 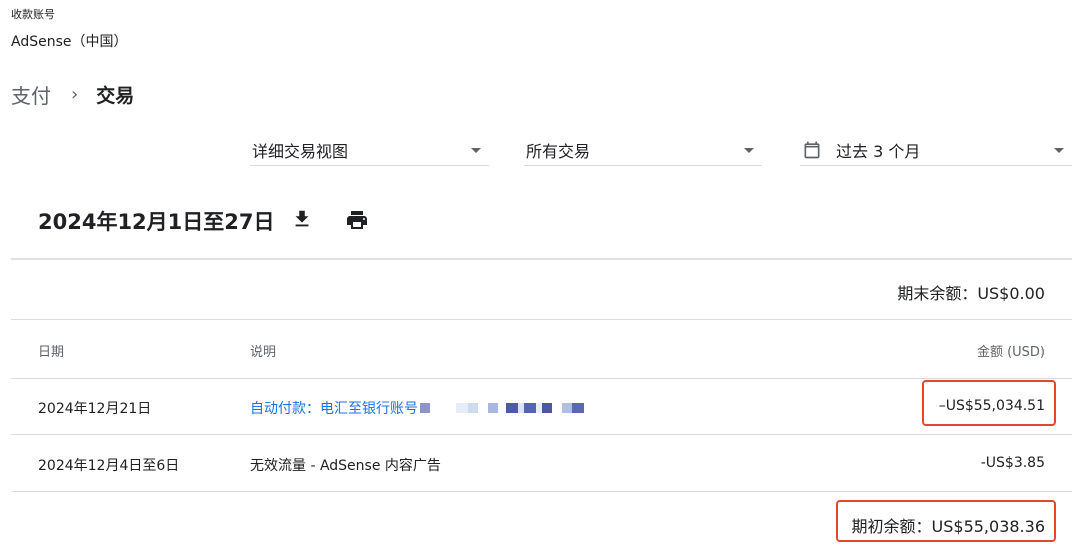 What do you see at coordinates (51, 352) in the screenshot?
I see `column-header-date: 日期` at bounding box center [51, 352].